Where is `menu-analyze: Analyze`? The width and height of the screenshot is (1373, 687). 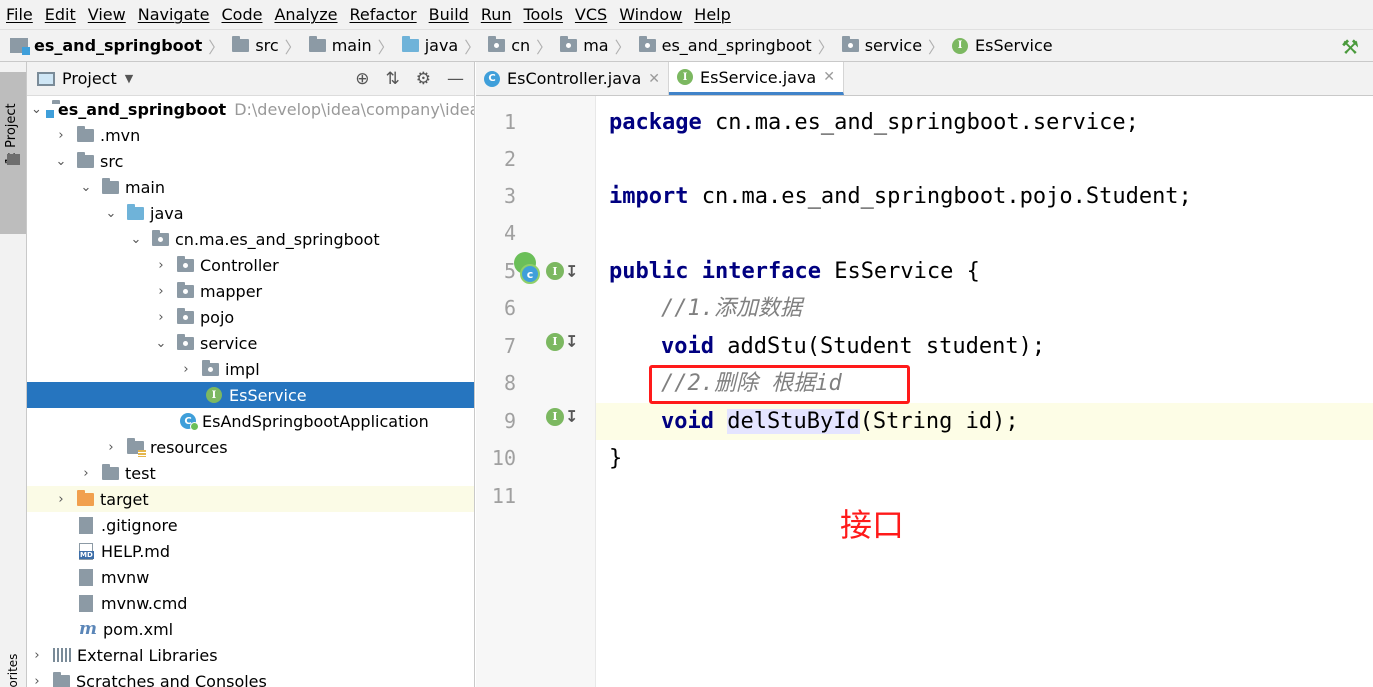 menu-analyze: Analyze is located at coordinates (305, 14).